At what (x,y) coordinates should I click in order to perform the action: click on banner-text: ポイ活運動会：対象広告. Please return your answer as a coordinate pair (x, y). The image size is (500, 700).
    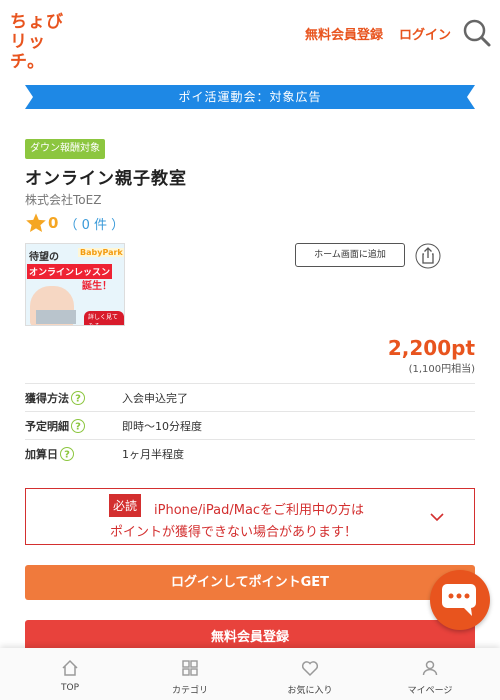
    Looking at the image, I should click on (250, 97).